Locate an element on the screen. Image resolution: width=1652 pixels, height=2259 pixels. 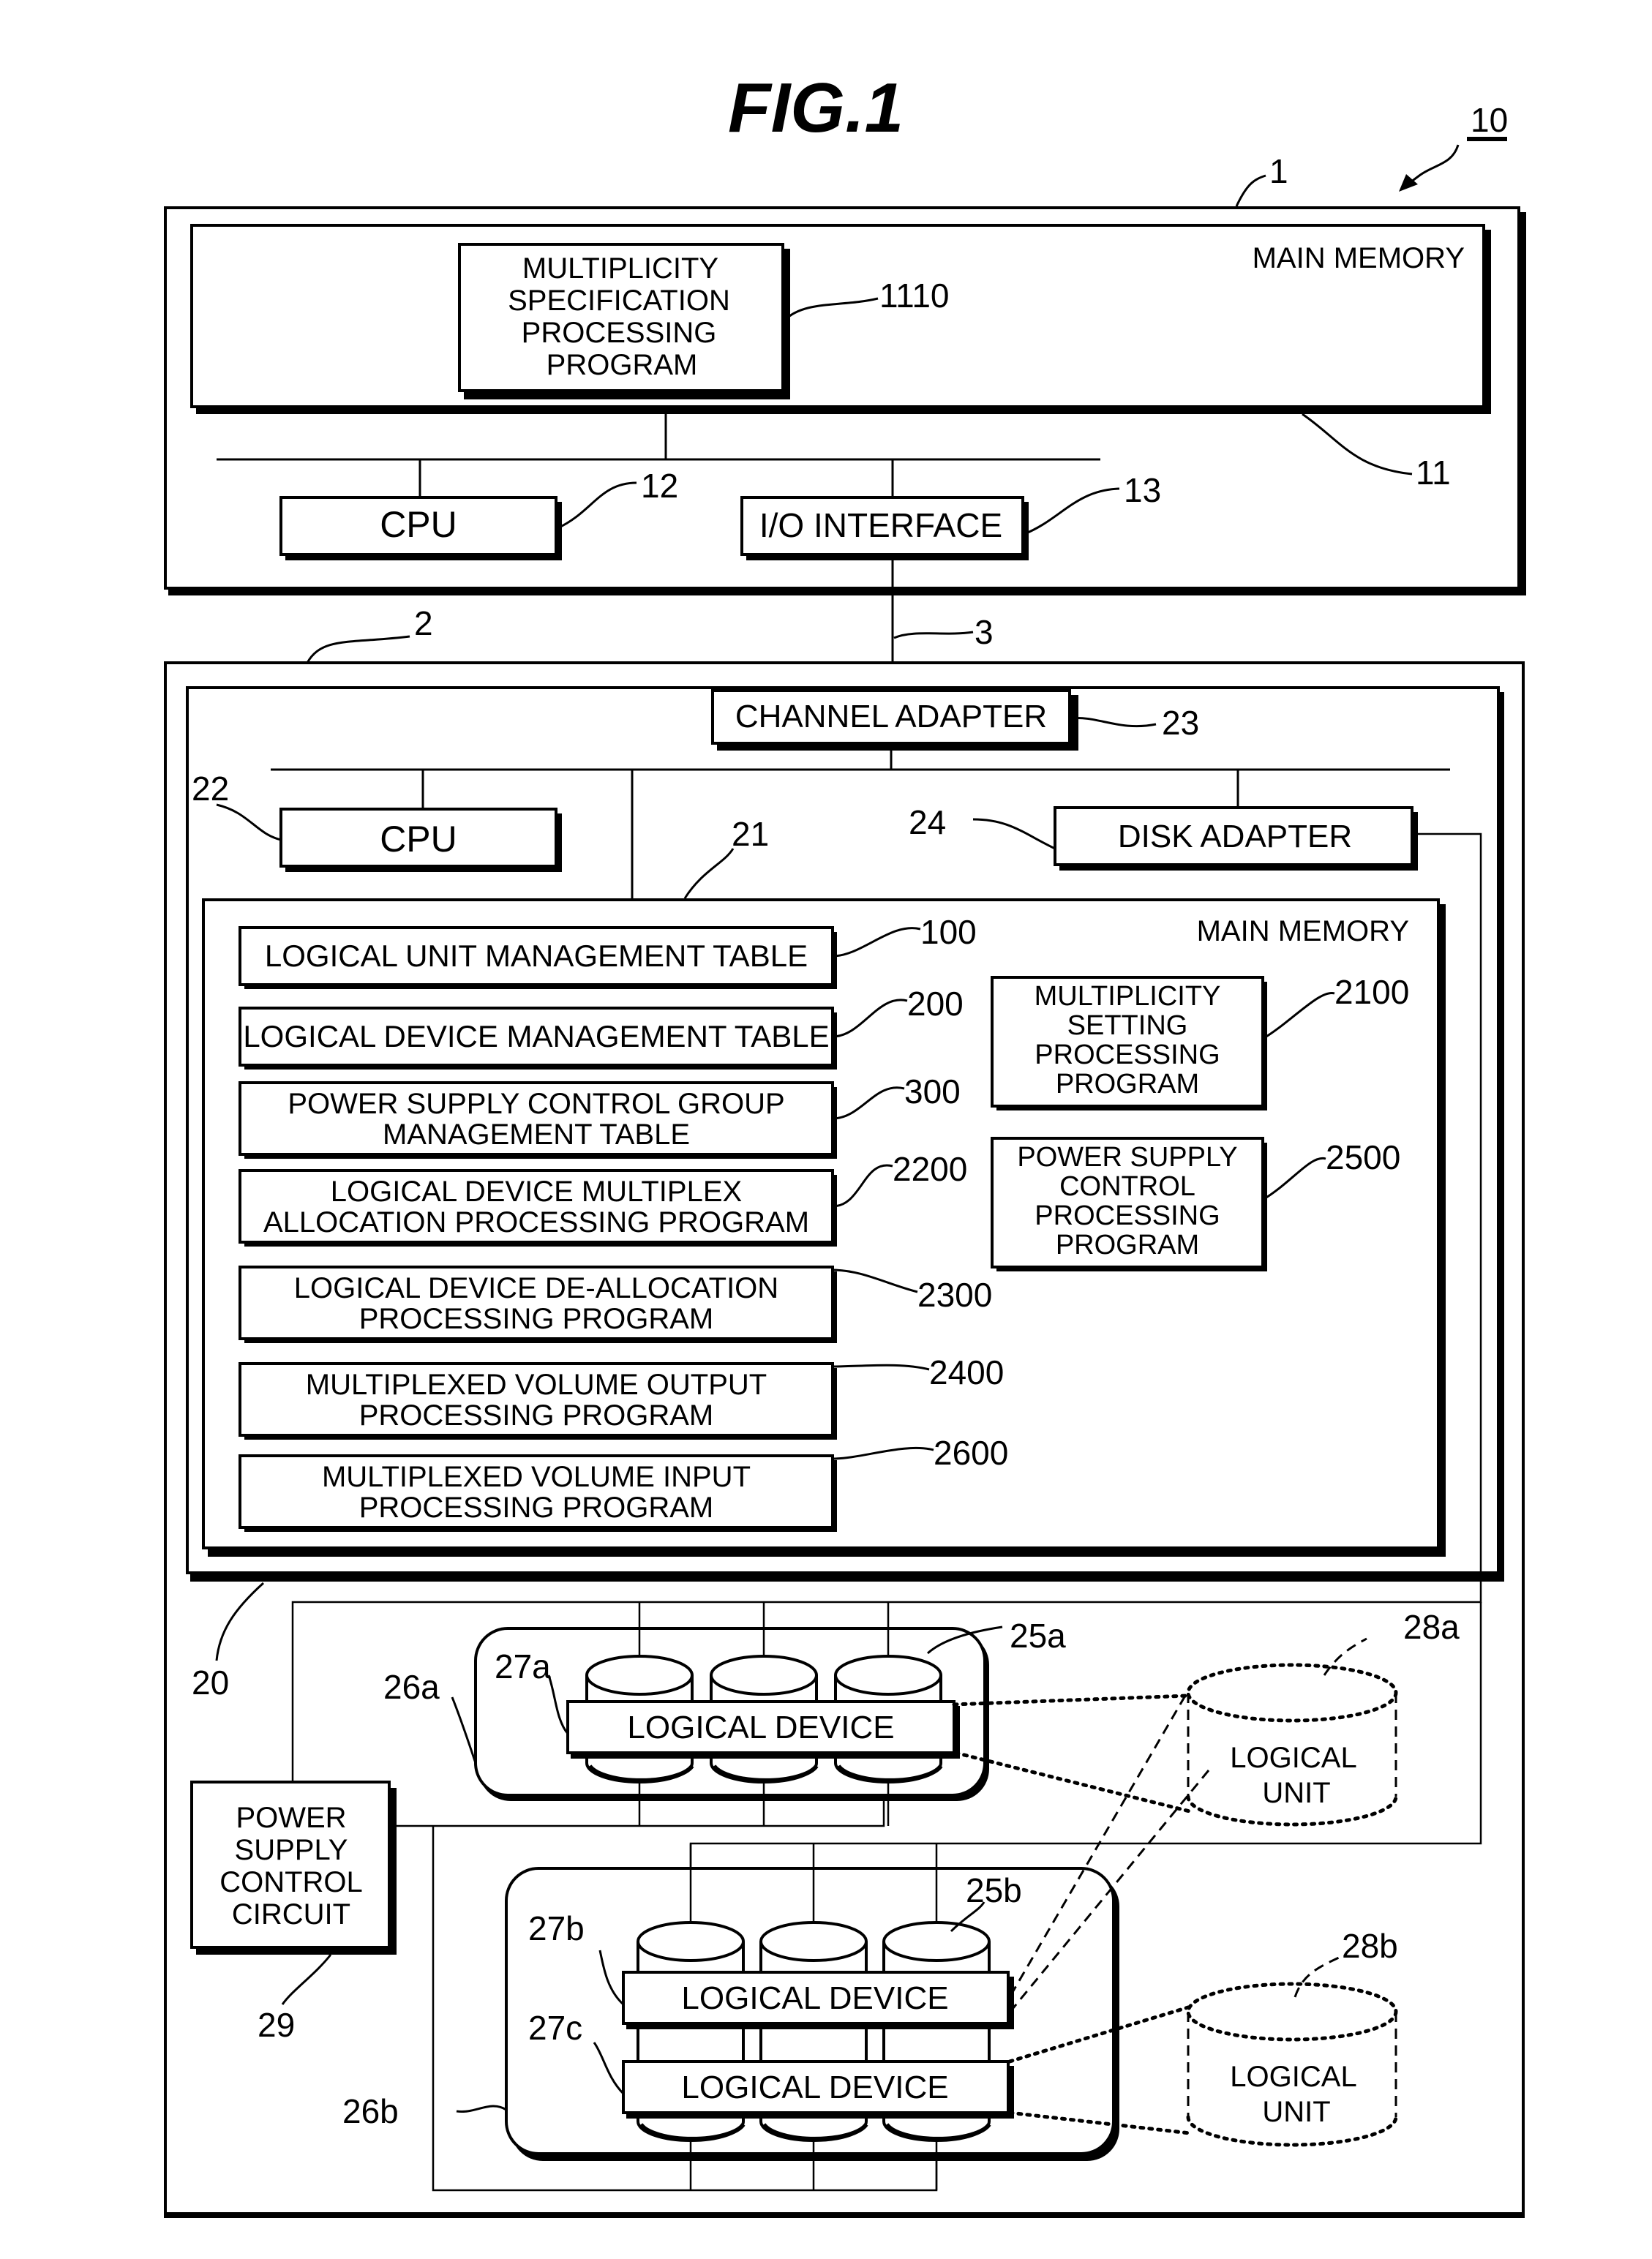
lu-28a-line-1: LOGICAL is located at coordinates (1293, 1758).